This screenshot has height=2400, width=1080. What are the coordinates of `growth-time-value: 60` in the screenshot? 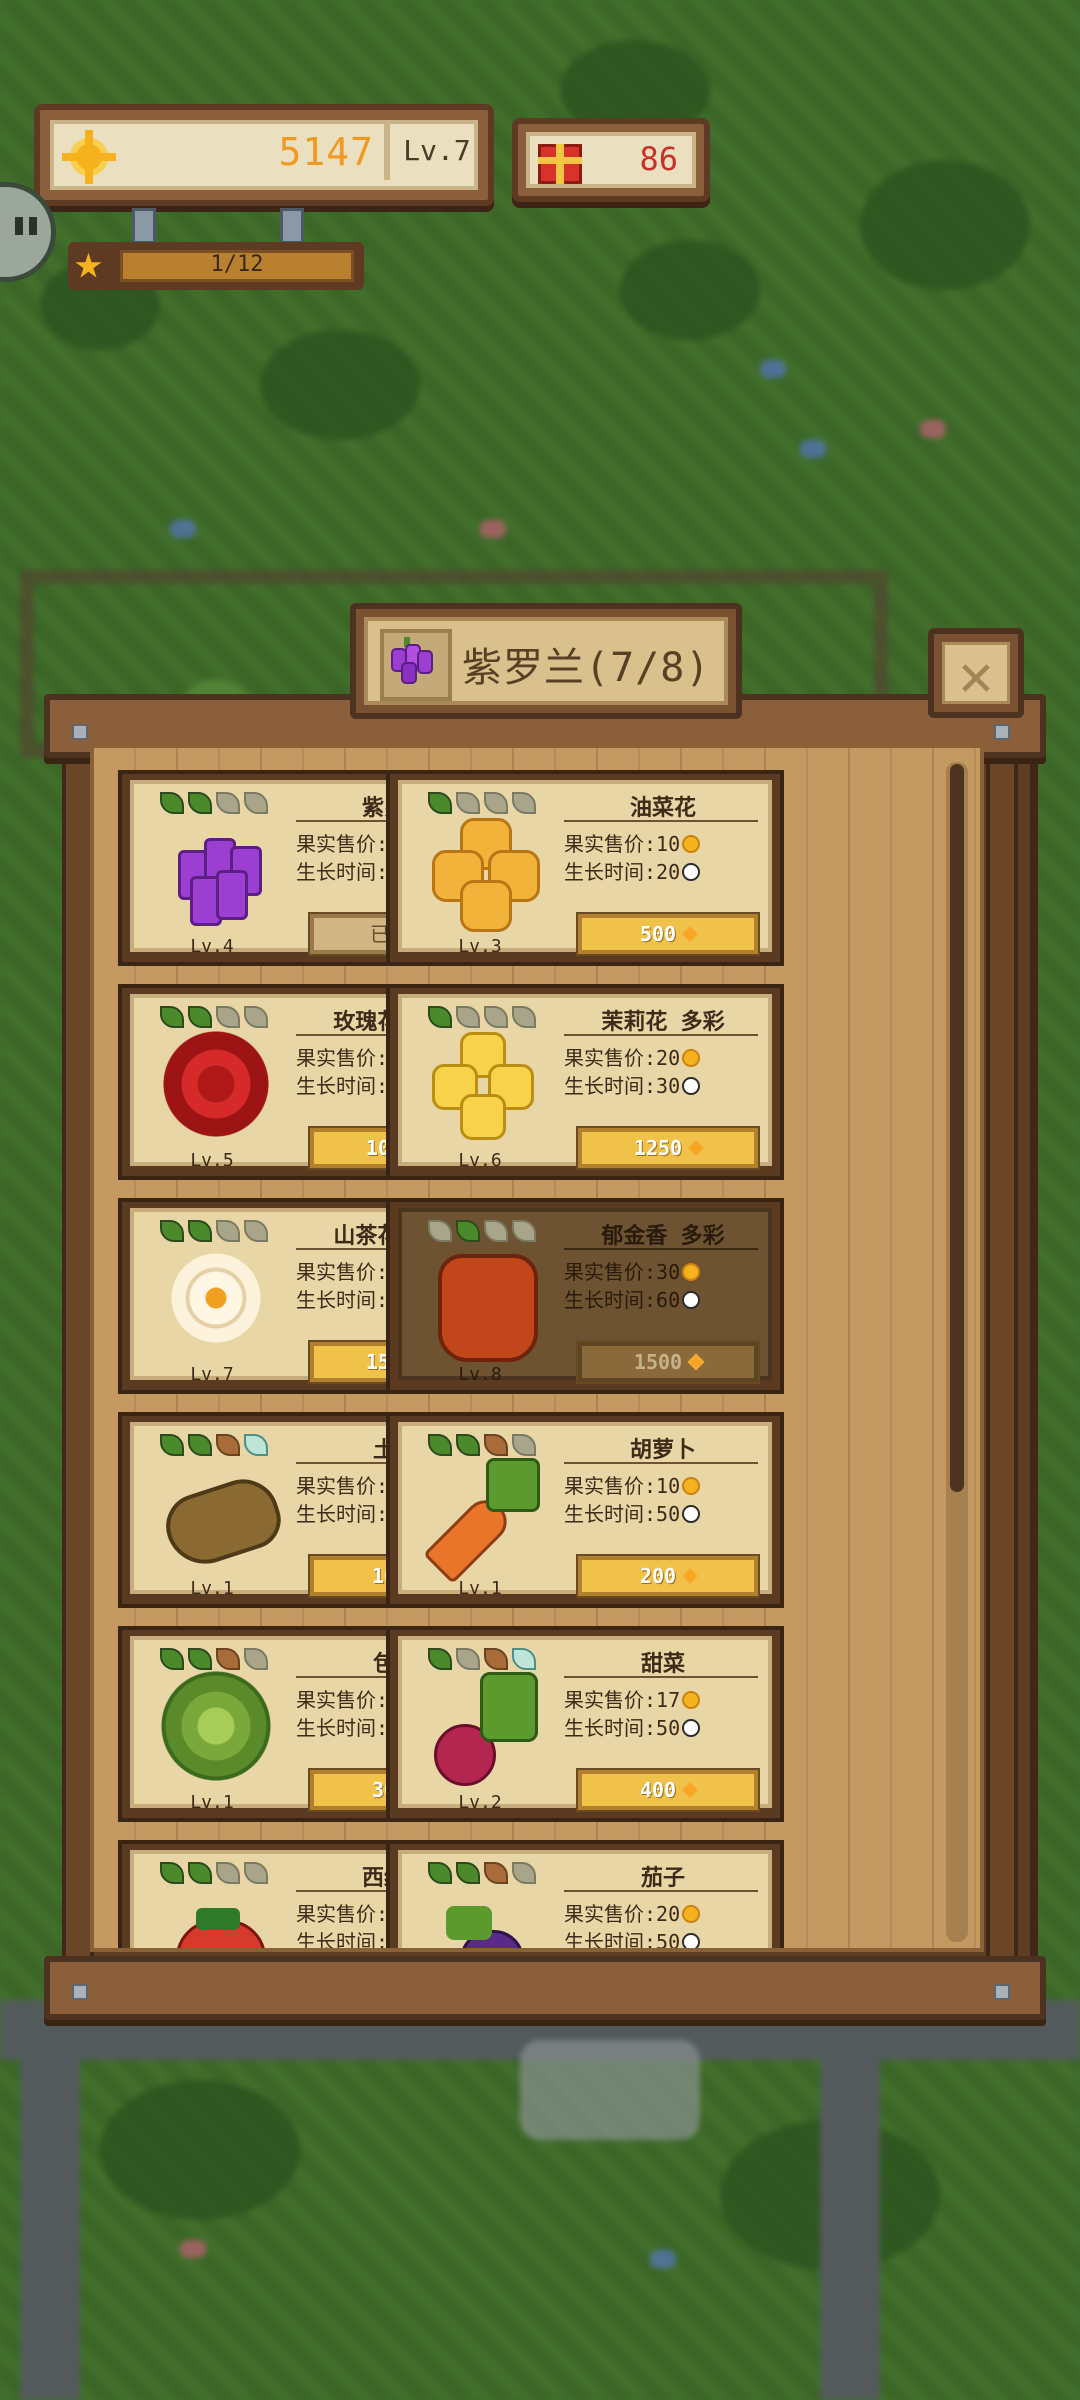 It's located at (668, 1300).